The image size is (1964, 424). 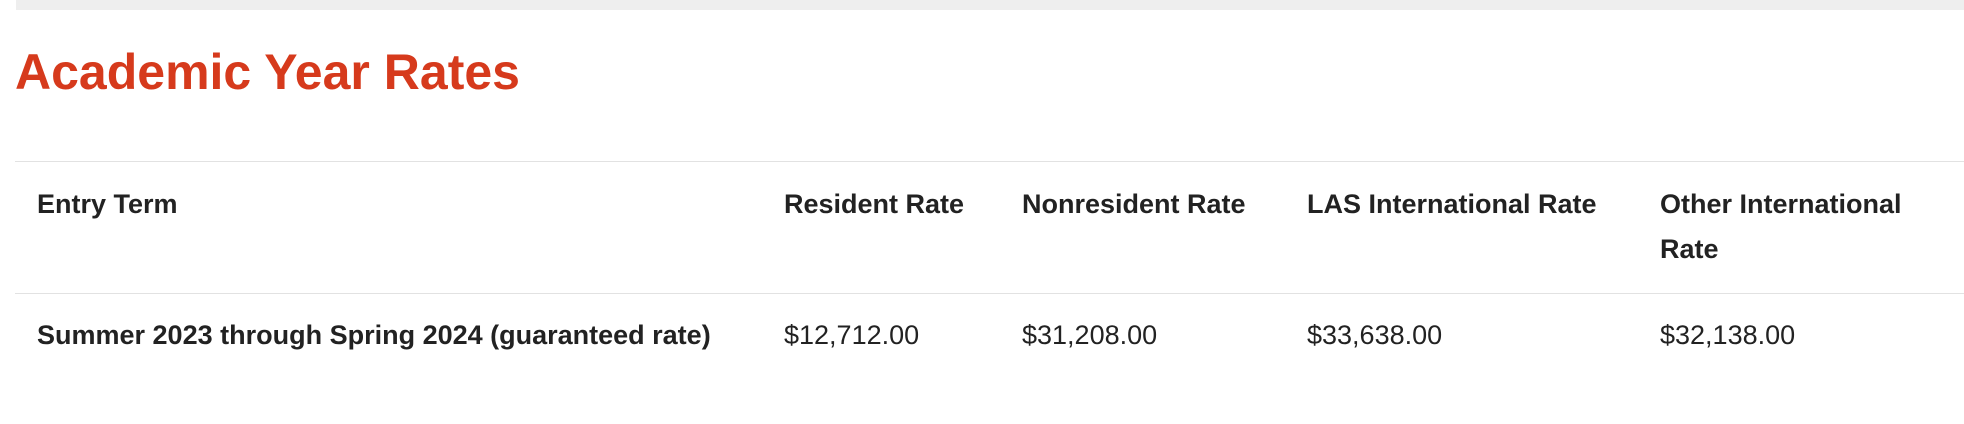 I want to click on column-header-las-international-rate: LAS International Rate, so click(x=1461, y=227).